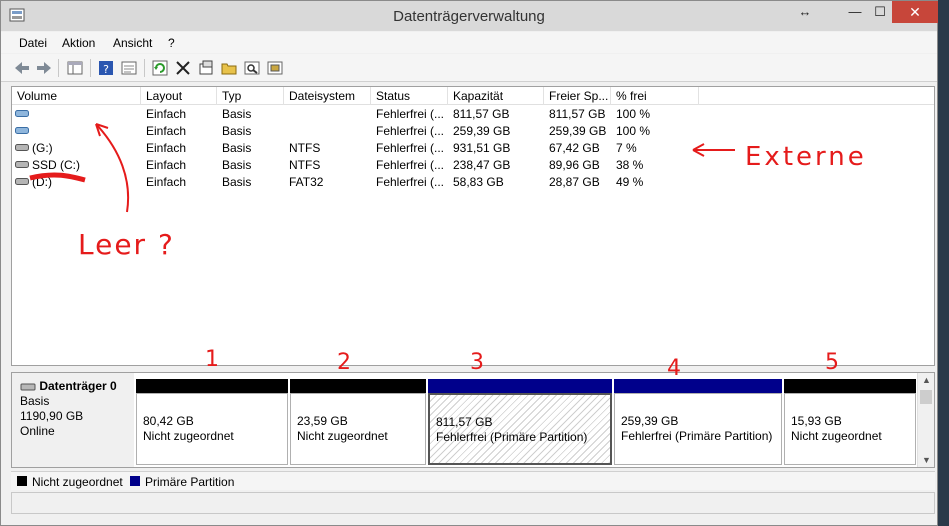 The image size is (949, 526). What do you see at coordinates (344, 362) in the screenshot?
I see `annotation-number-2: 2` at bounding box center [344, 362].